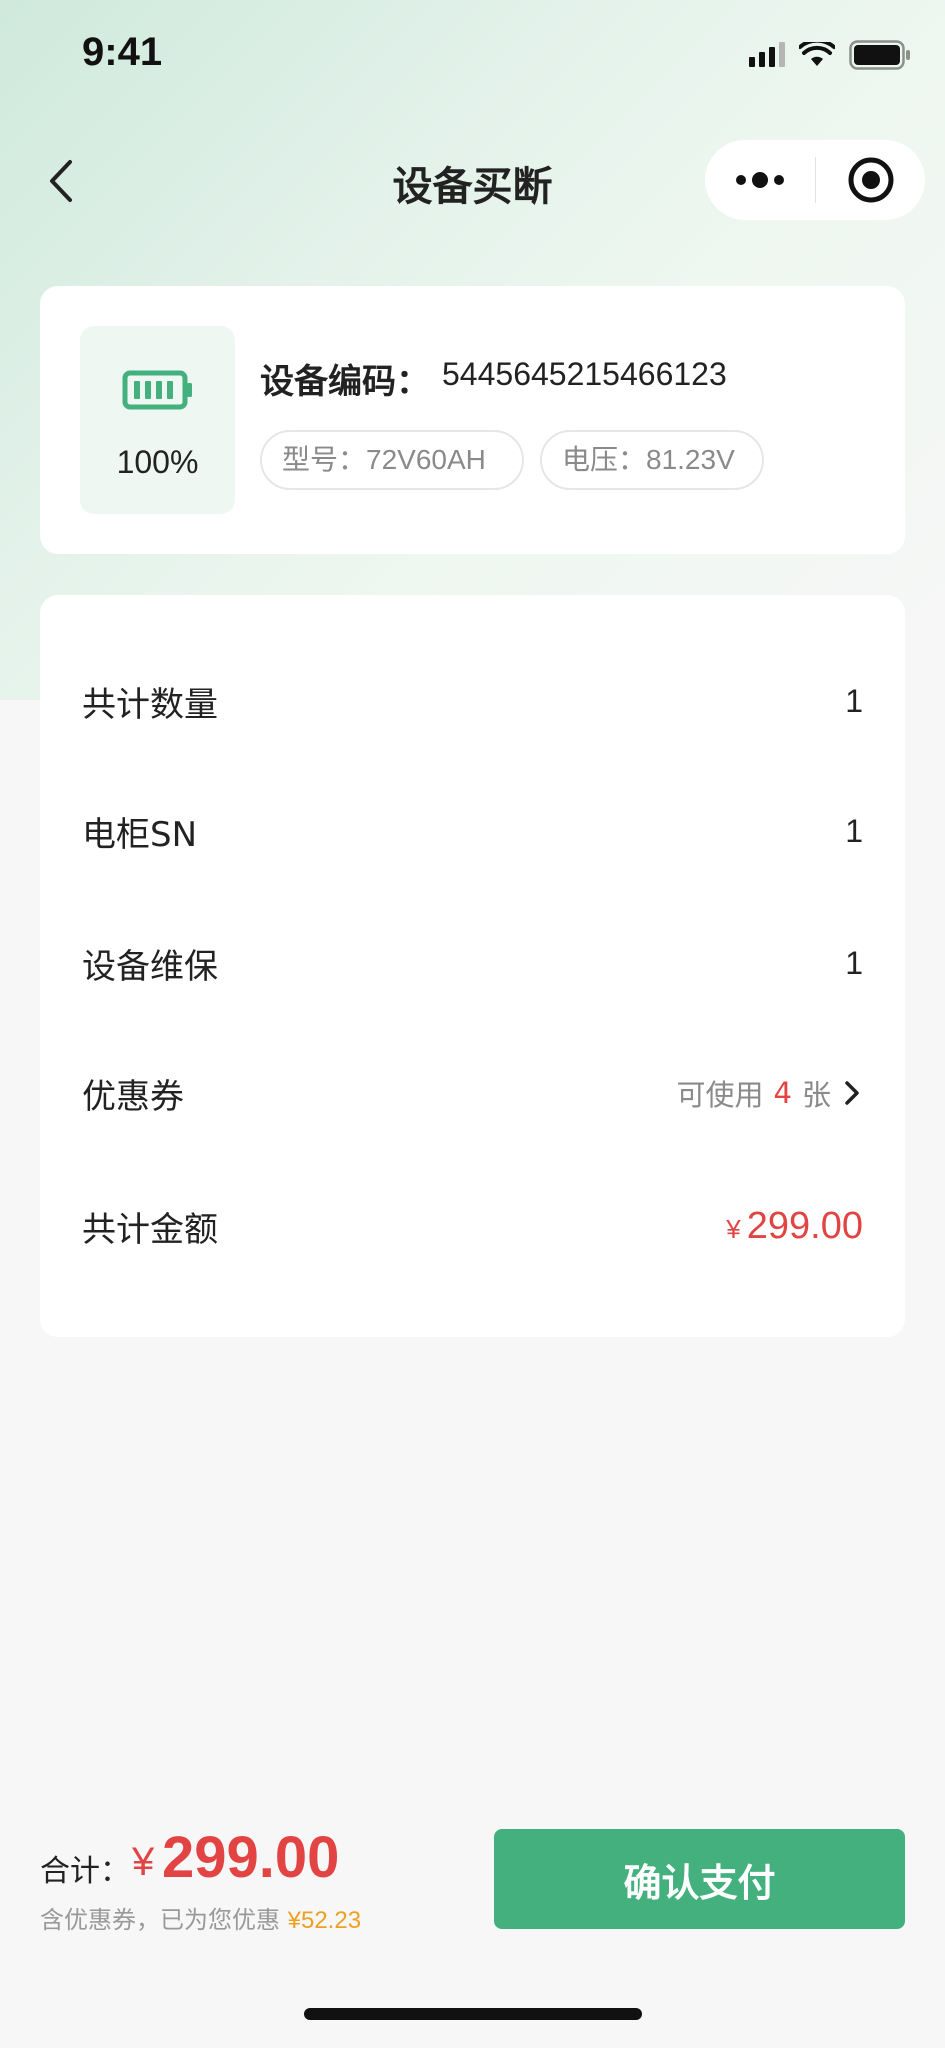  Describe the element at coordinates (720, 1095) in the screenshot. I see `coupon-available-prefix: 可使用` at that location.